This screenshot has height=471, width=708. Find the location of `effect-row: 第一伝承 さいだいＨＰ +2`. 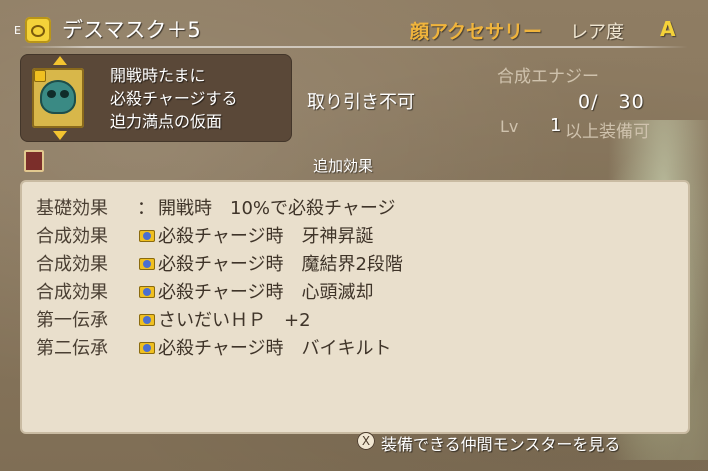

effect-row: 第一伝承 さいだいＨＰ +2 is located at coordinates (173, 319).